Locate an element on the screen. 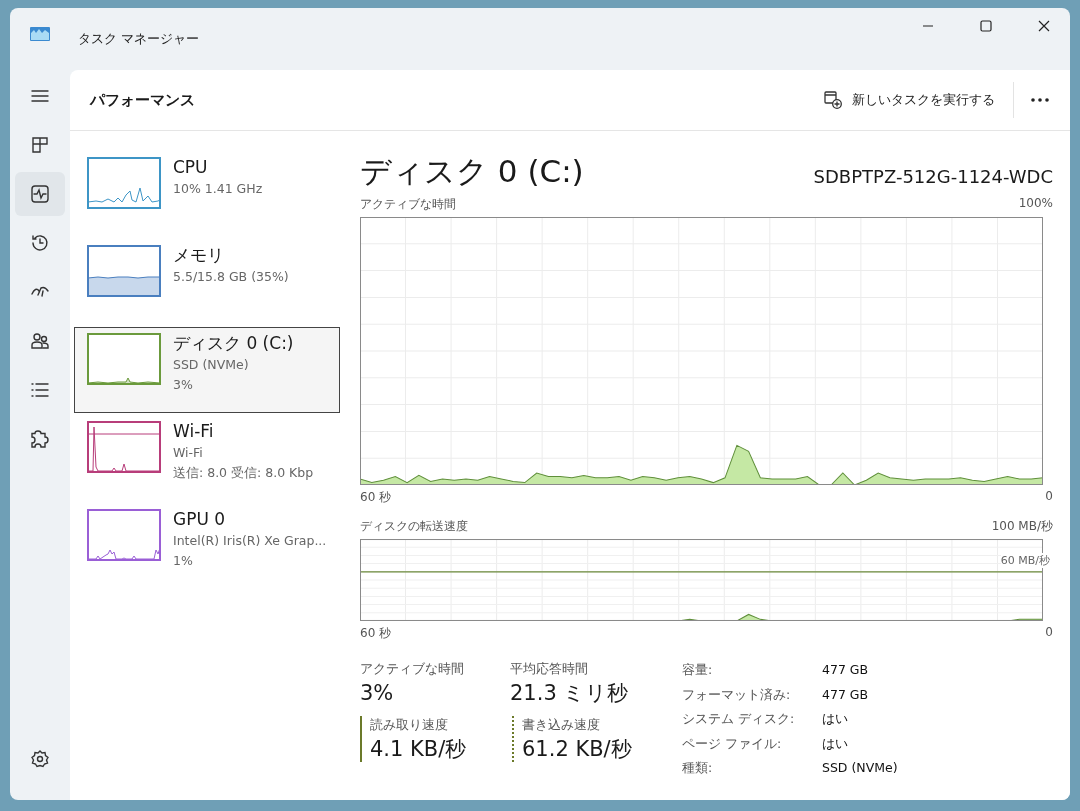 This screenshot has height=811, width=1080. rate-label: 書き込み速度 is located at coordinates (561, 725).